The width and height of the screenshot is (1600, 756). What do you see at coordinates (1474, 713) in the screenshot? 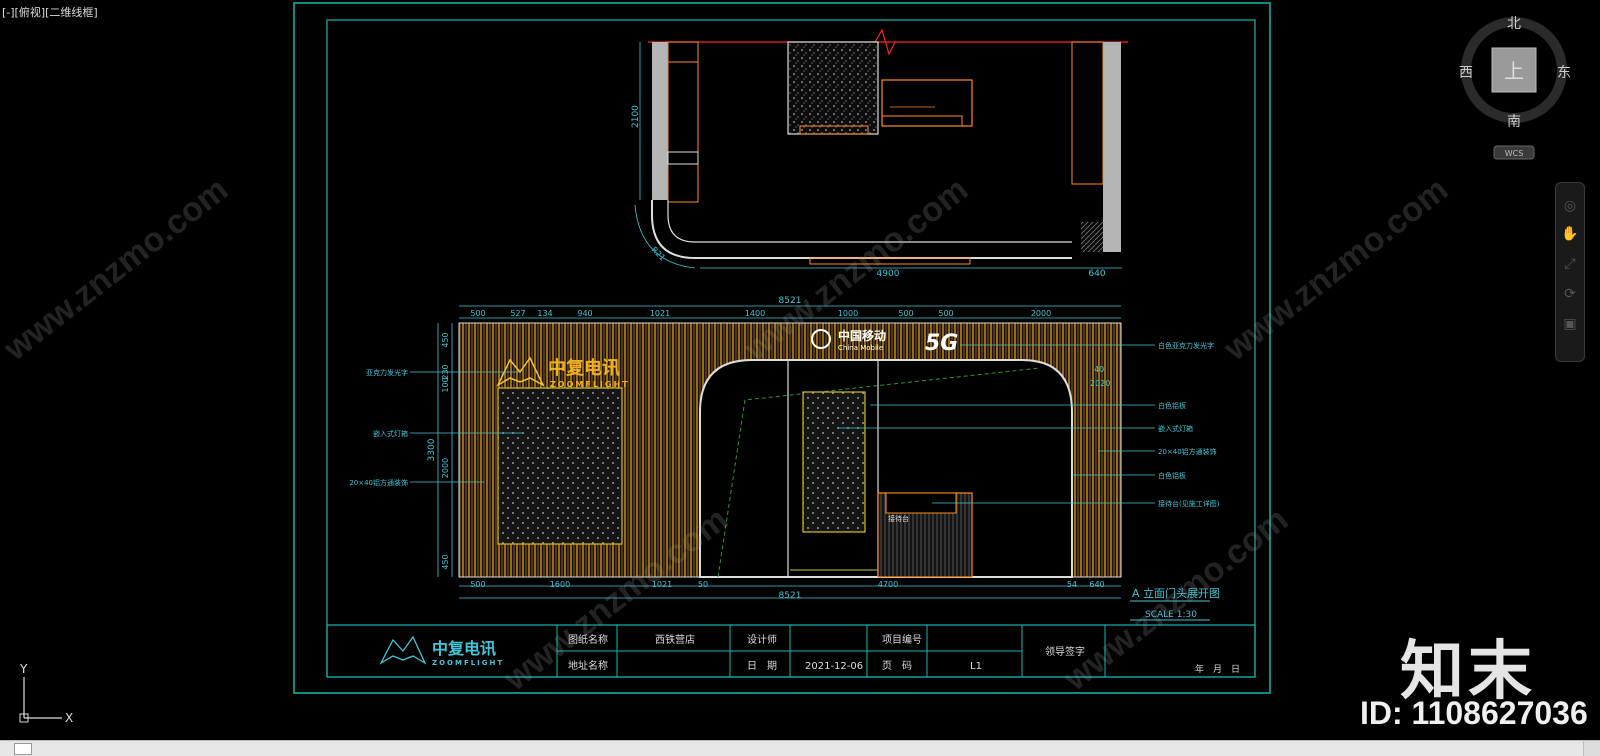
I see `watermark-id: ID: 1108627036` at bounding box center [1474, 713].